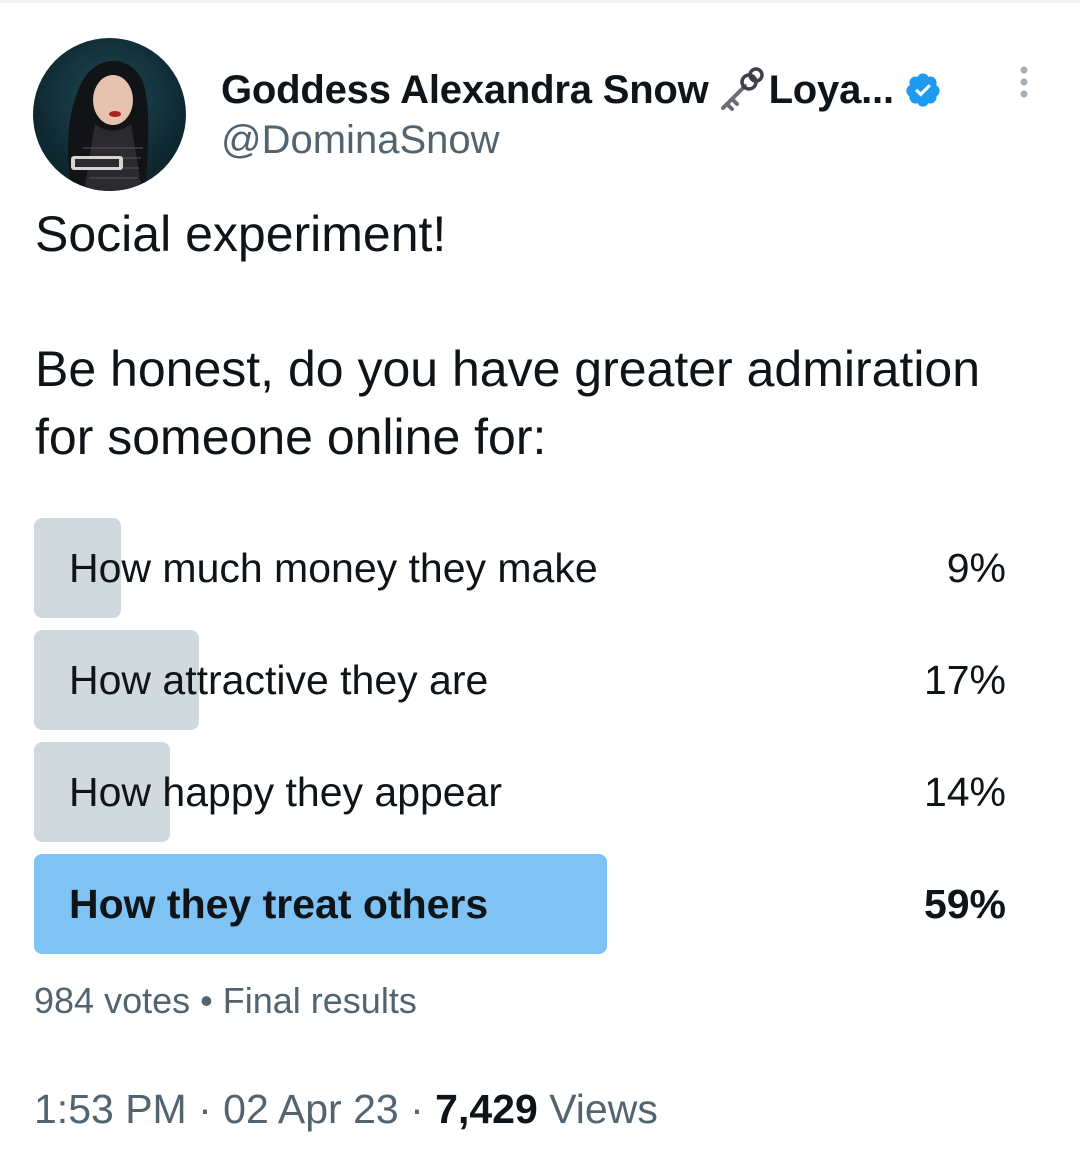 The height and width of the screenshot is (1160, 1080). What do you see at coordinates (112, 1000) in the screenshot?
I see `poll-vote-count: 984 votes` at bounding box center [112, 1000].